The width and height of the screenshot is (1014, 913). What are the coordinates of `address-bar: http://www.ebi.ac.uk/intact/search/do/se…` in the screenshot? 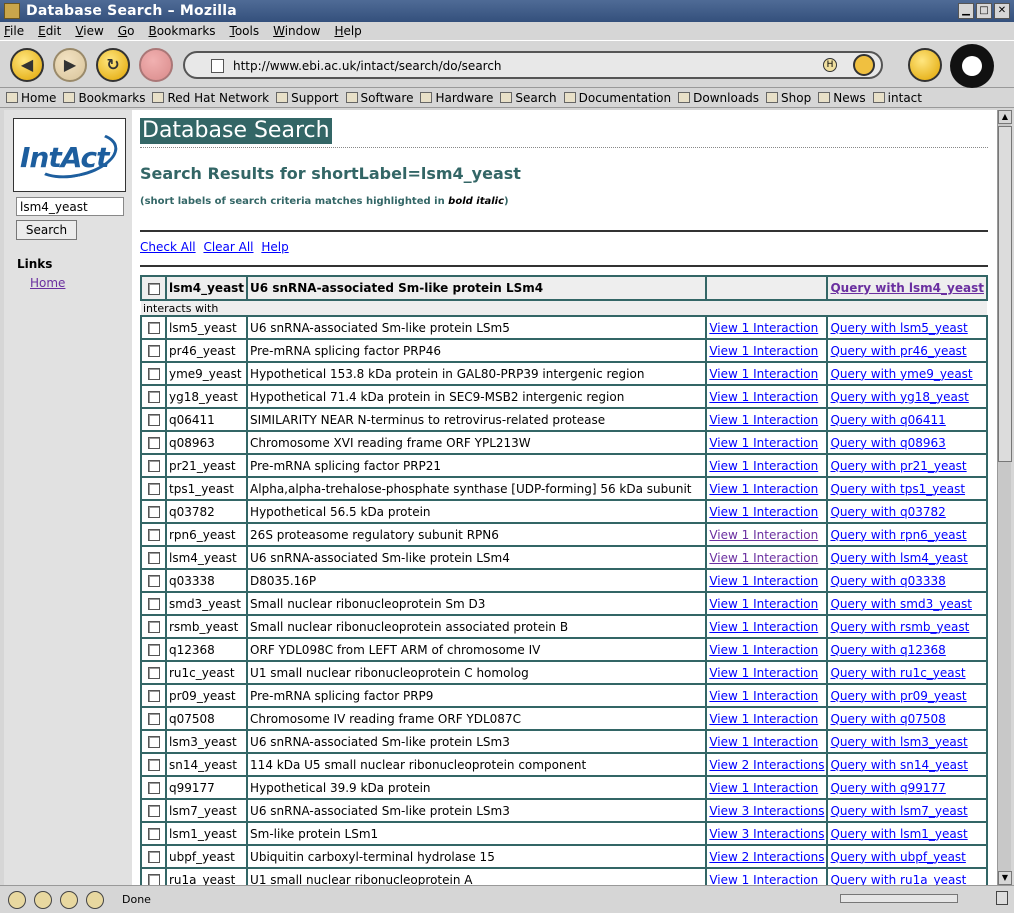 It's located at (533, 65).